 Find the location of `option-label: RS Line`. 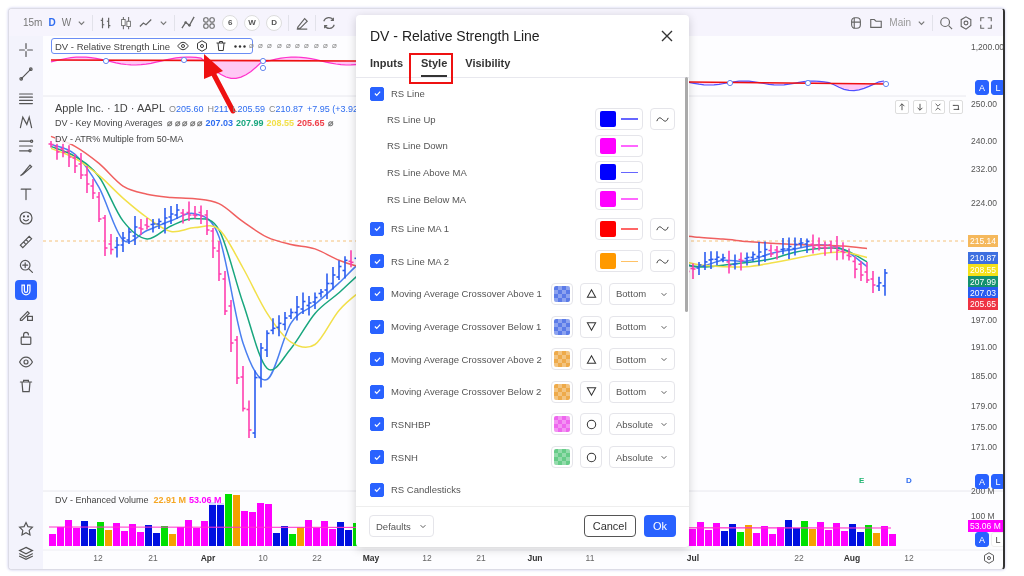

option-label: RS Line is located at coordinates (408, 94).